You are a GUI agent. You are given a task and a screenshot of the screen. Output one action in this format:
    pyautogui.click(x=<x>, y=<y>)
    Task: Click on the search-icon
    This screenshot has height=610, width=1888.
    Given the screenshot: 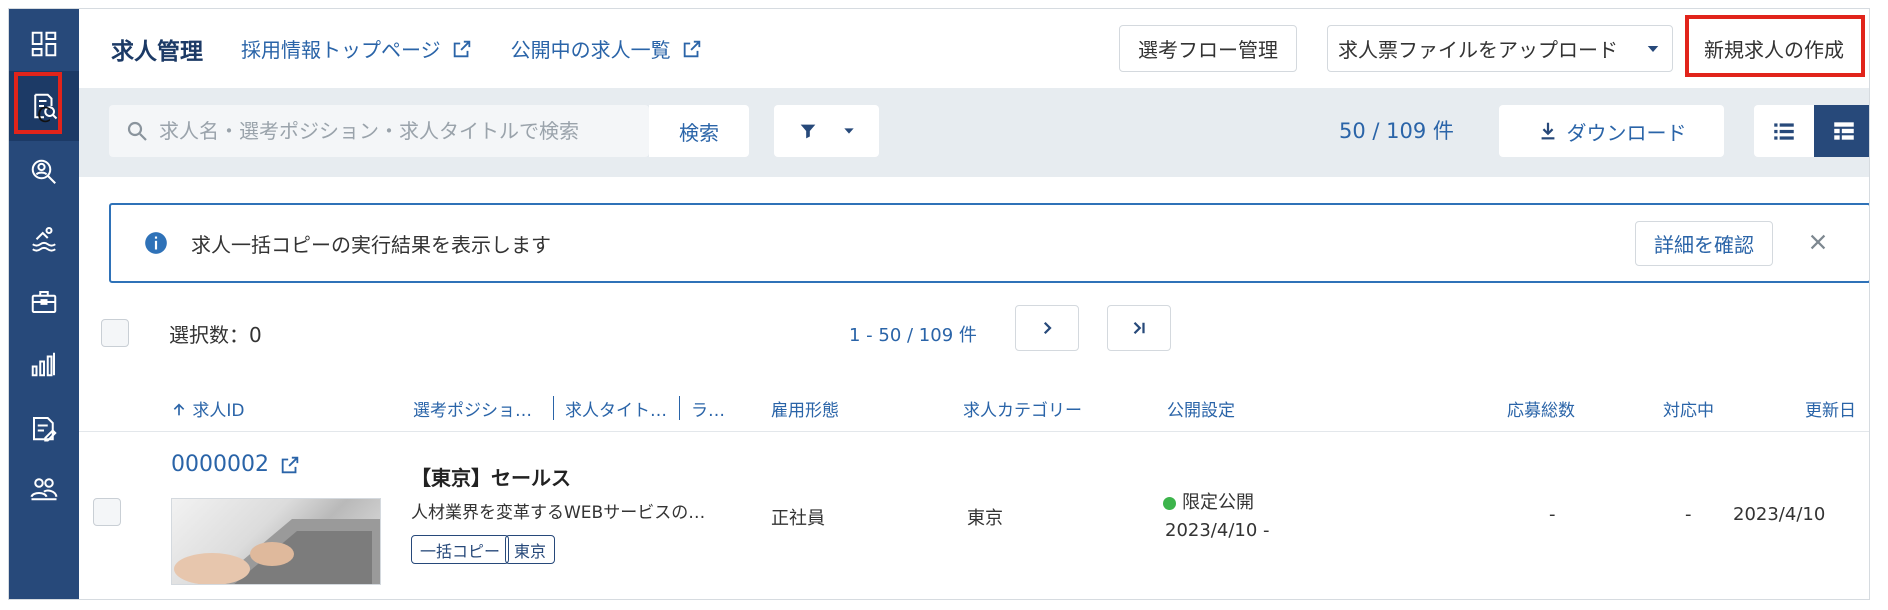 What is the action you would take?
    pyautogui.click(x=137, y=131)
    